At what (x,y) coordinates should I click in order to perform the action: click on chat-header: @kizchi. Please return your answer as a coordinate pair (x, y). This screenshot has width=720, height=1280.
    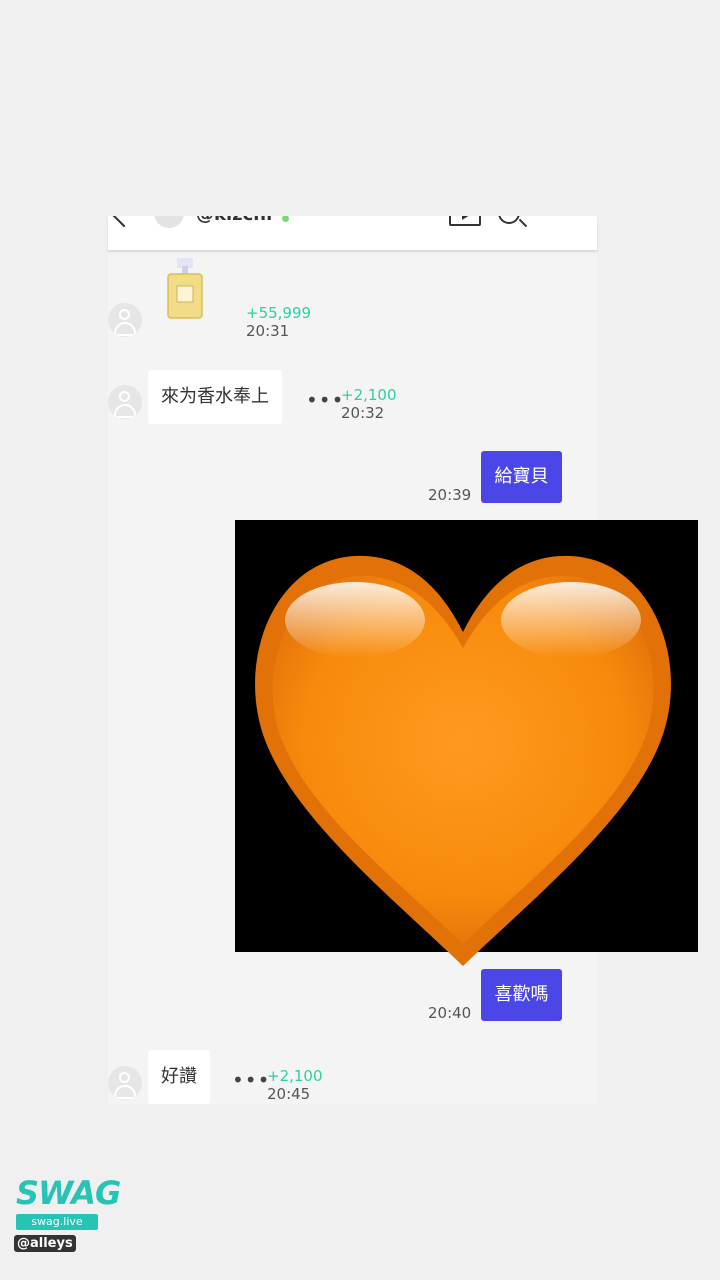
    Looking at the image, I should click on (352, 233).